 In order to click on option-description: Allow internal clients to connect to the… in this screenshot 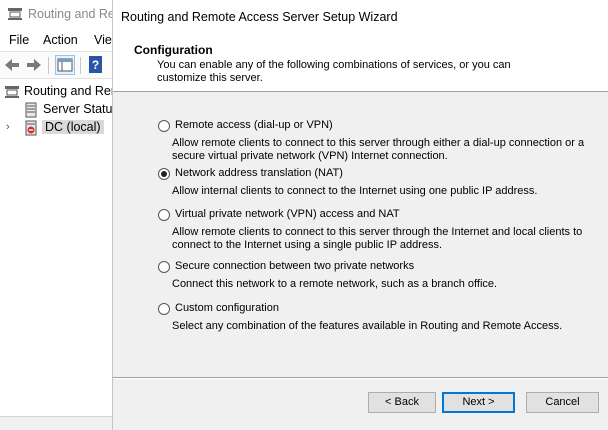, I will do `click(355, 191)`.